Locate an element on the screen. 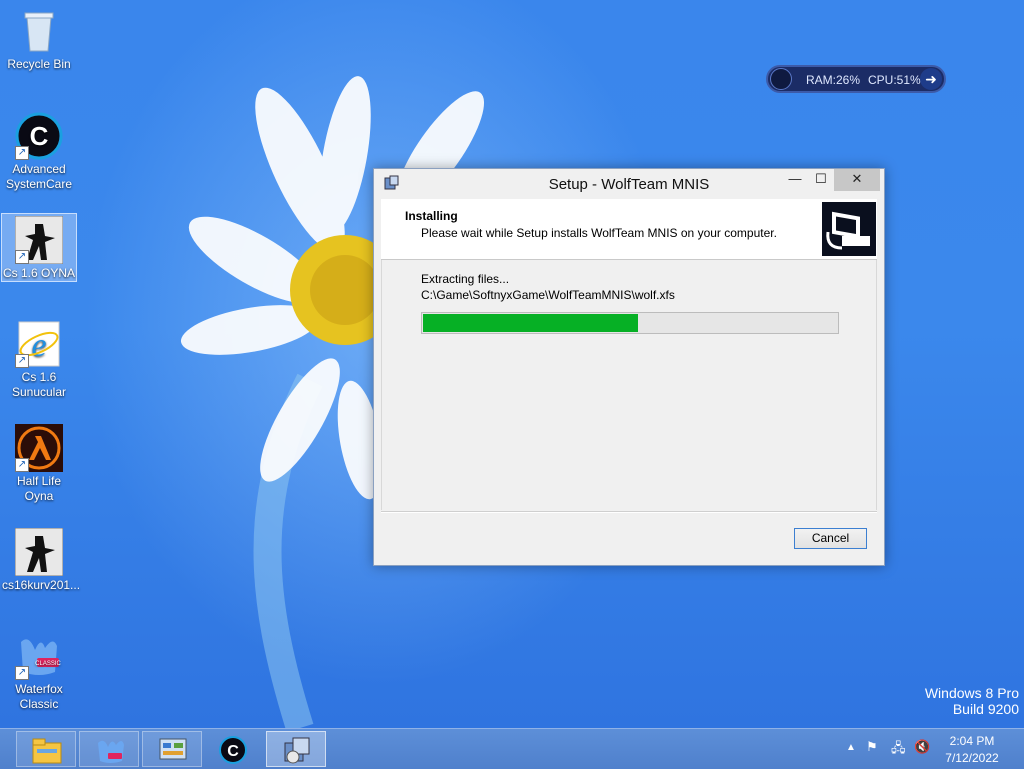 The width and height of the screenshot is (1024, 769). footer-divider-highlight is located at coordinates (629, 512).